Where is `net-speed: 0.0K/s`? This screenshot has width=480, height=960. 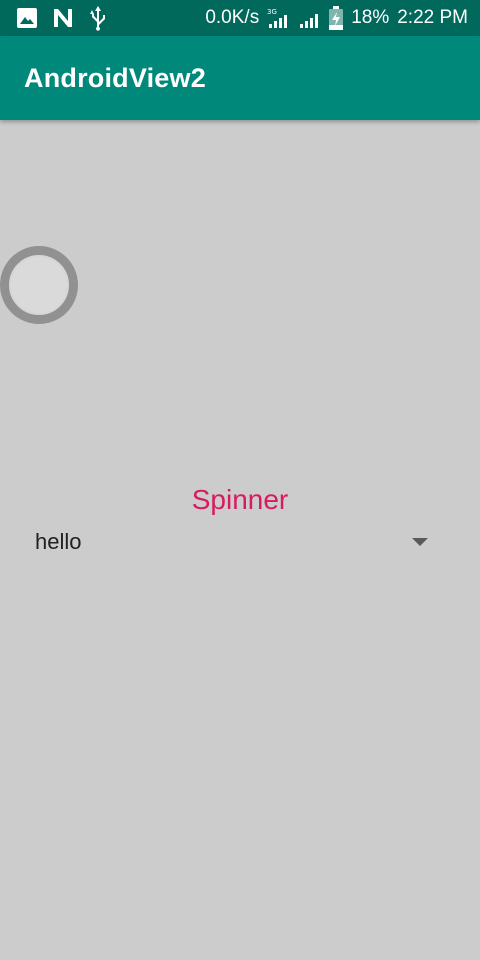 net-speed: 0.0K/s is located at coordinates (232, 17).